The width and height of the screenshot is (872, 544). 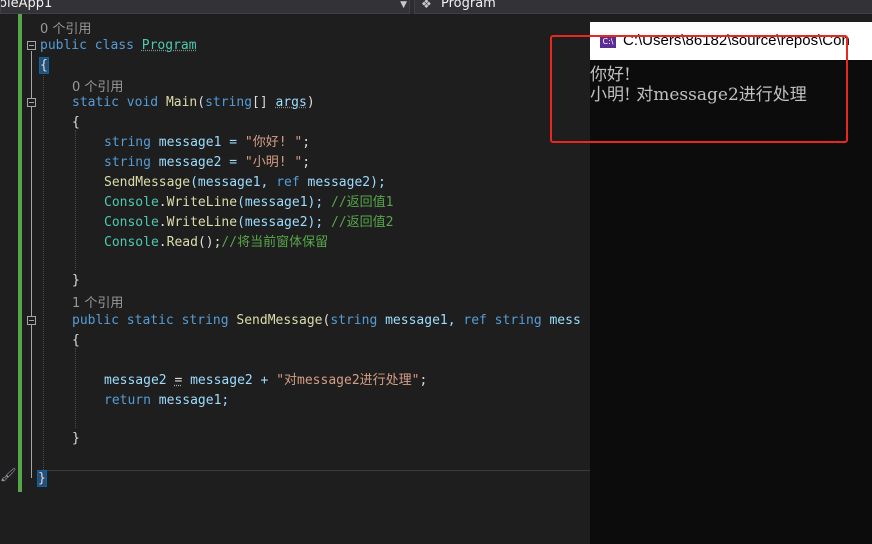 I want to click on comment: //将当前窗体保留, so click(x=275, y=242).